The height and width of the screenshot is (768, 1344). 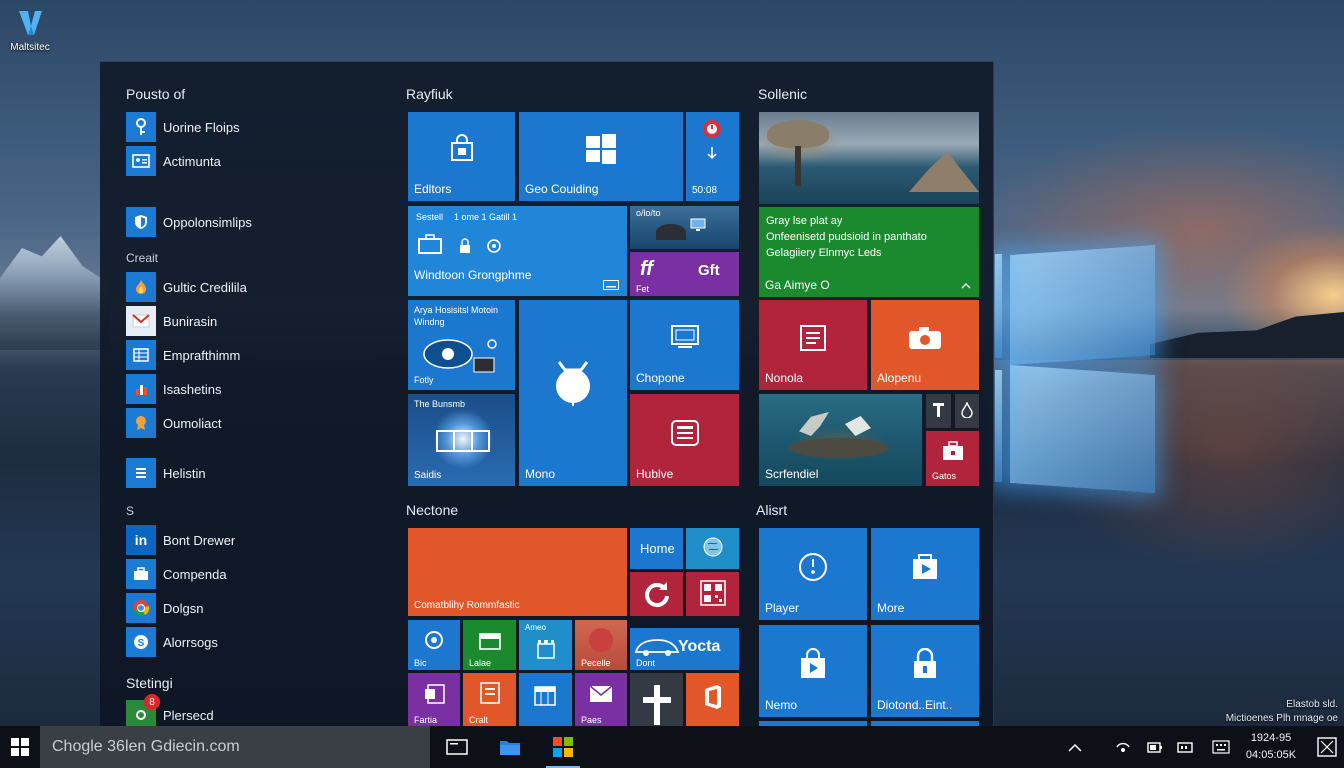 I want to click on tile-fartia: Fartia, so click(x=434, y=700).